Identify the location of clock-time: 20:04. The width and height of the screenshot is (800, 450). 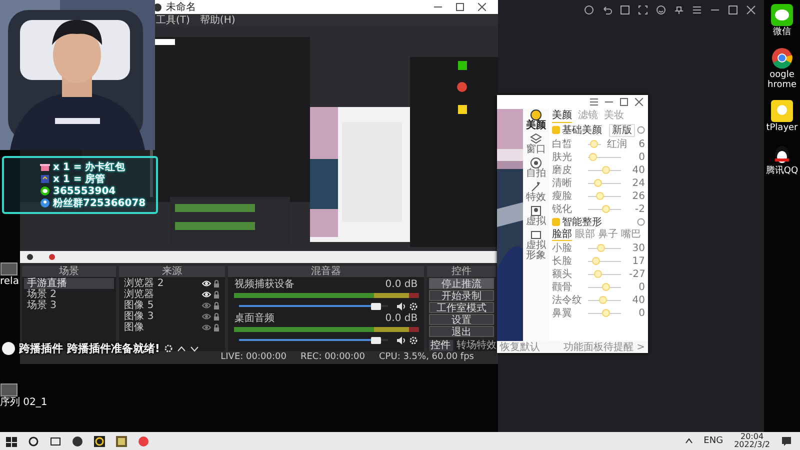
(752, 437).